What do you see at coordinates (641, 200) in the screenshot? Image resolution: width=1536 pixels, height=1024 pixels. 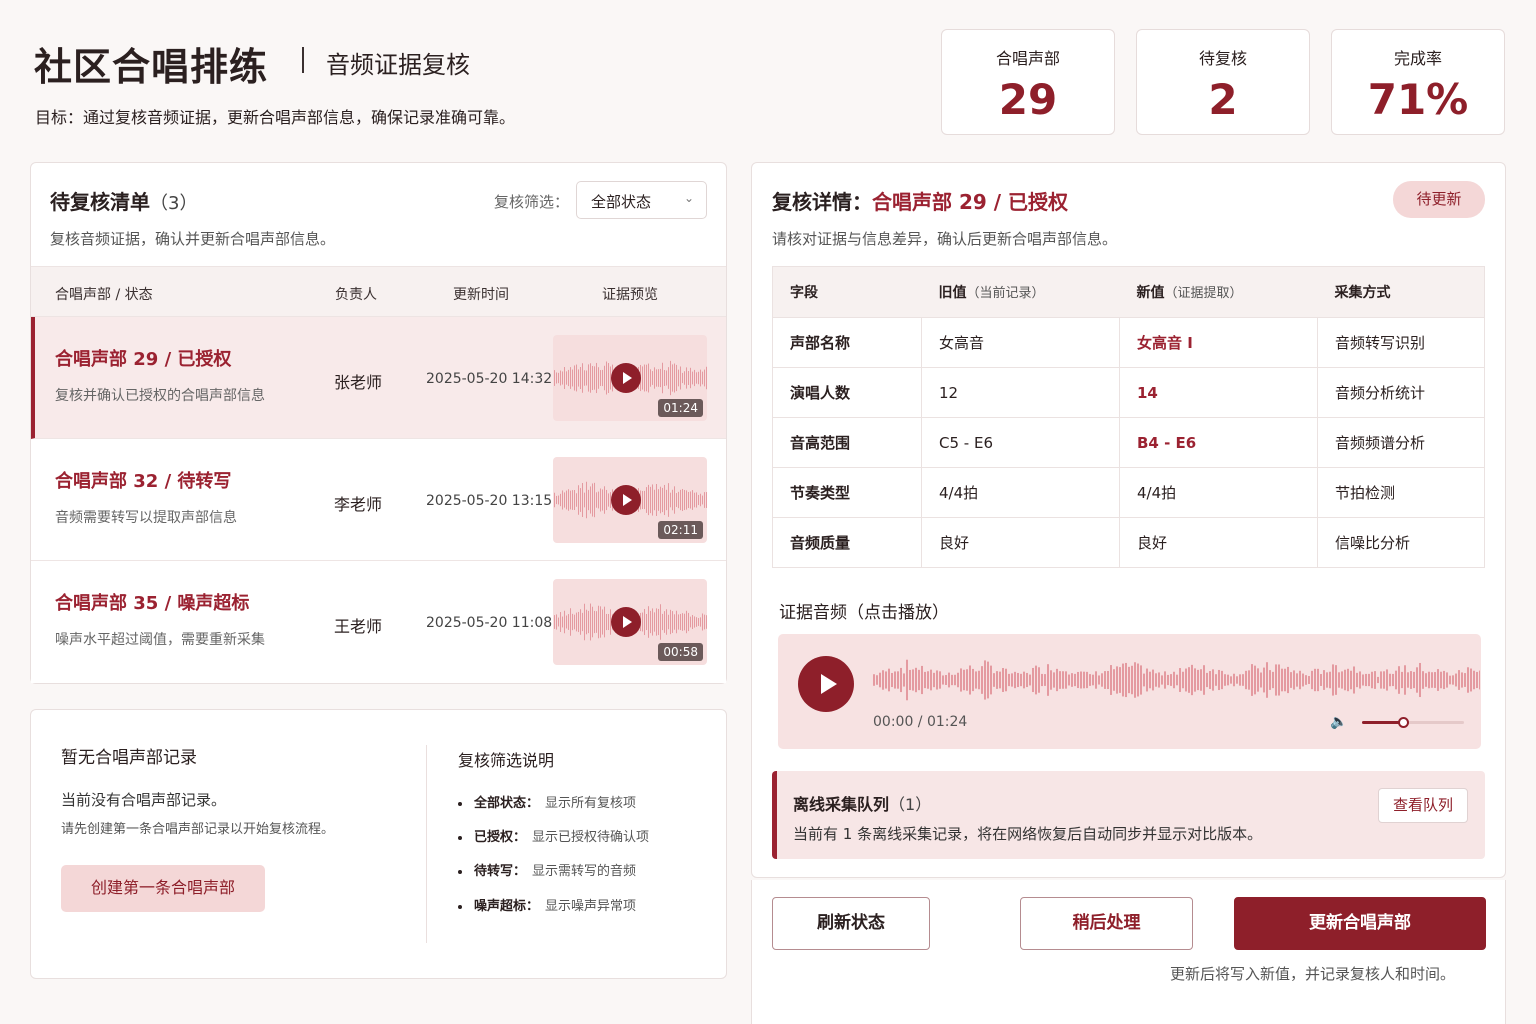 I see `status-filter-select: 全部状态 ⌄` at bounding box center [641, 200].